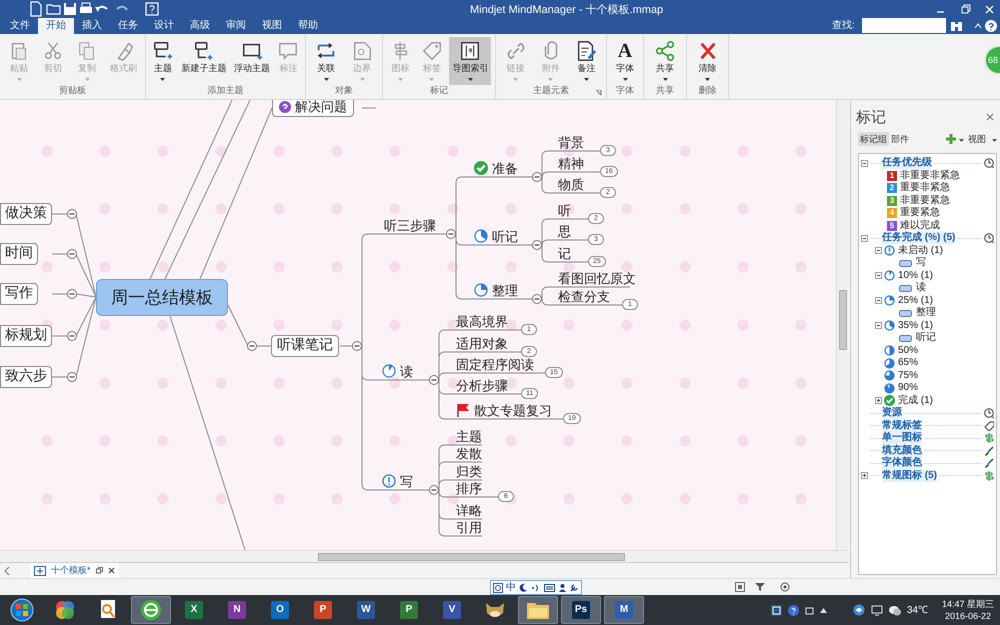  What do you see at coordinates (469, 453) in the screenshot?
I see `topic-label: 发散` at bounding box center [469, 453].